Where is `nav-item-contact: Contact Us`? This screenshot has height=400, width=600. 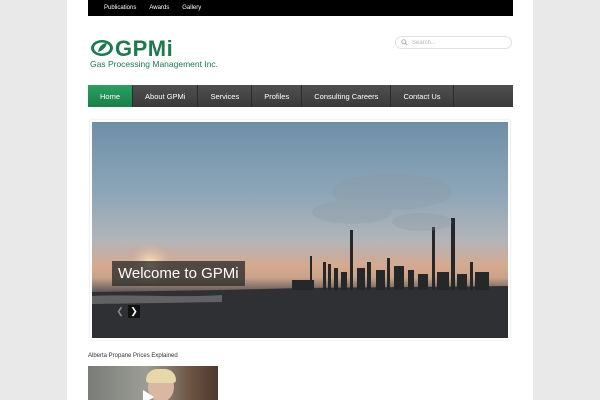
nav-item-contact: Contact Us is located at coordinates (422, 96).